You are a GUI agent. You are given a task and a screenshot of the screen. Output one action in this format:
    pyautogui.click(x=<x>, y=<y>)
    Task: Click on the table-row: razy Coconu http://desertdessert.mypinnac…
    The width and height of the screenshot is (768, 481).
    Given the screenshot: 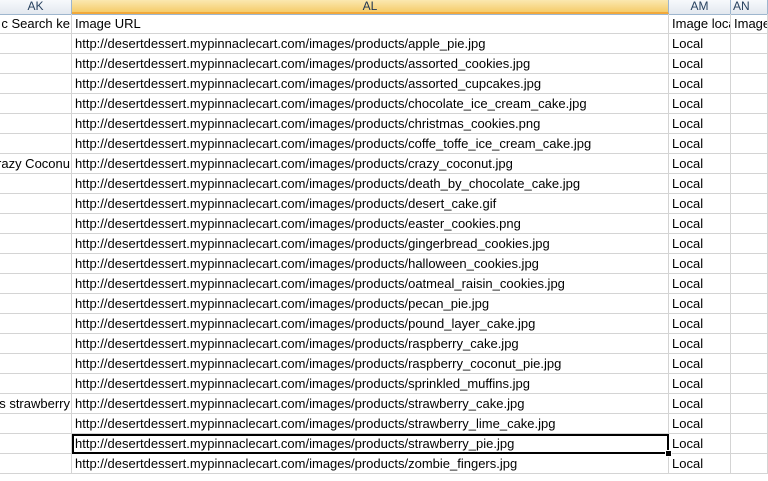 What is the action you would take?
    pyautogui.click(x=384, y=164)
    